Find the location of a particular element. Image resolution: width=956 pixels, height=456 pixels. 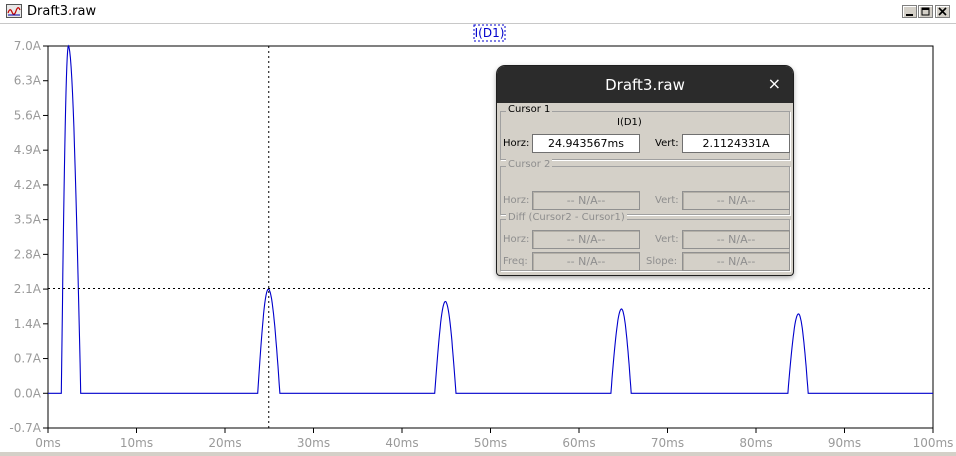

close-window-button is located at coordinates (942, 11).